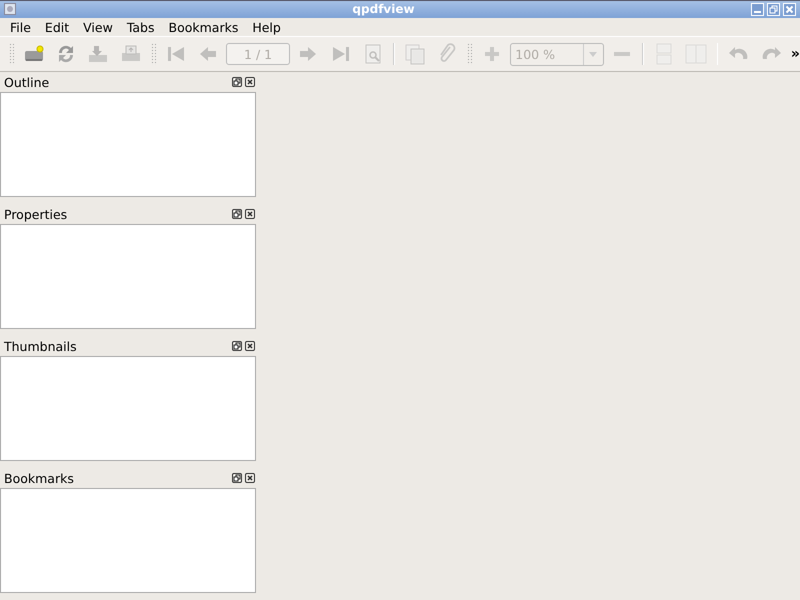  What do you see at coordinates (266, 27) in the screenshot?
I see `menu-item: Help` at bounding box center [266, 27].